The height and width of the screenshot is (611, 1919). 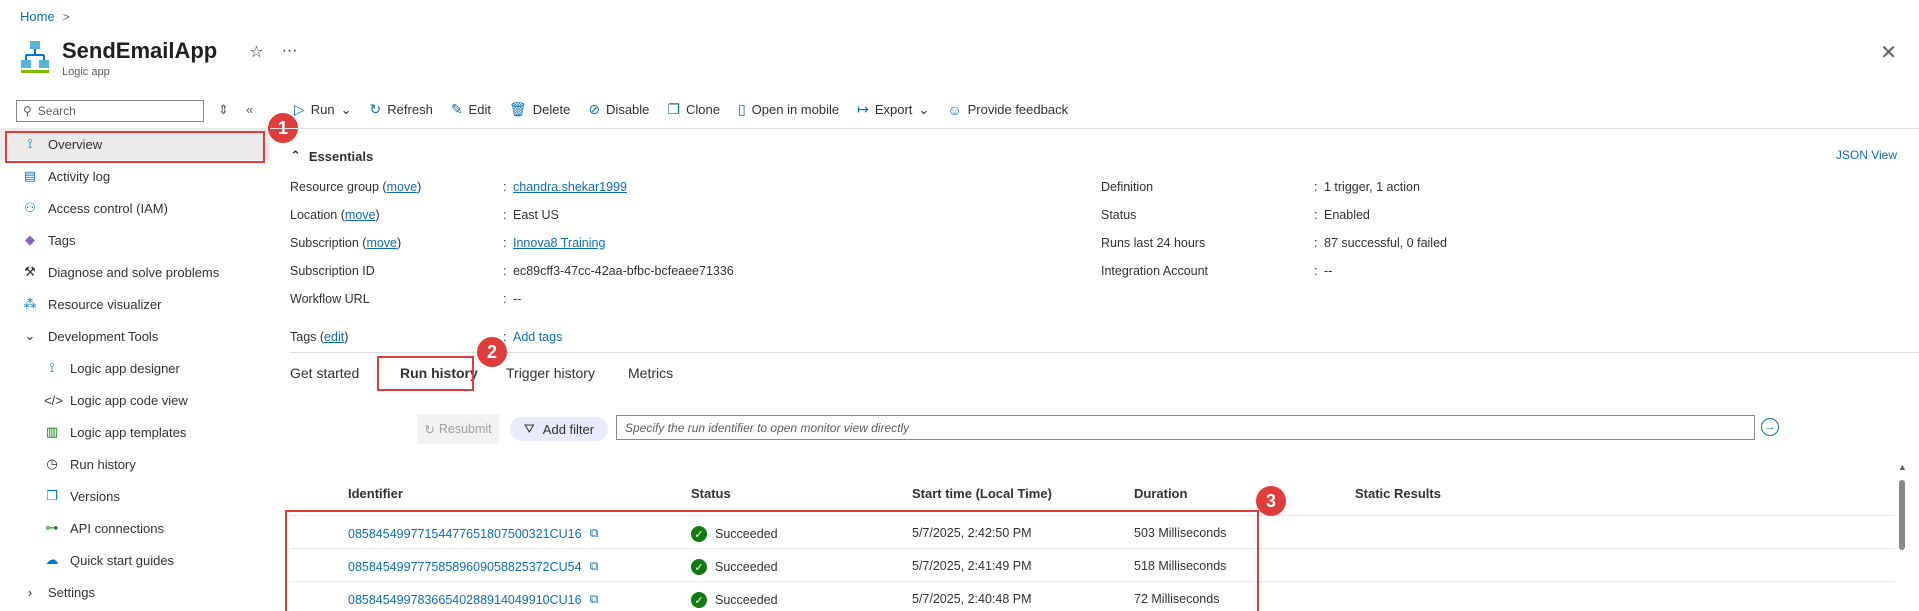 I want to click on disable-button: ⊘ Disable, so click(x=618, y=109).